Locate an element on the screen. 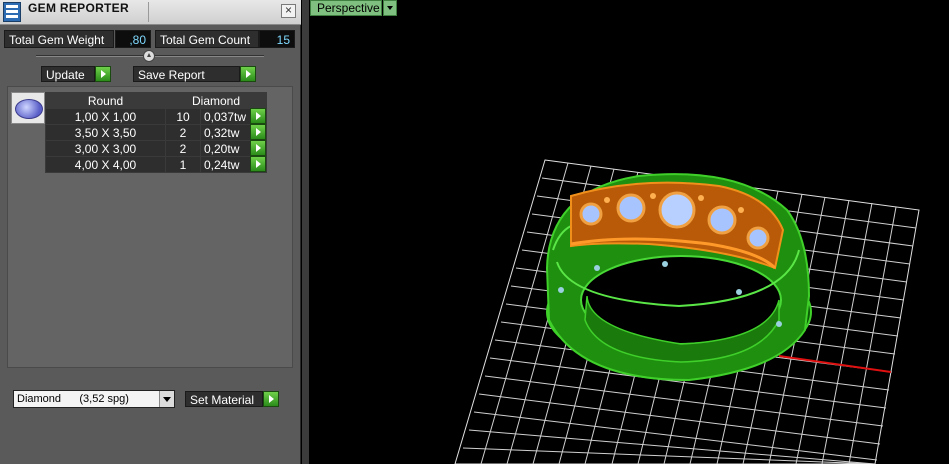  gem-count: 10 is located at coordinates (183, 116).